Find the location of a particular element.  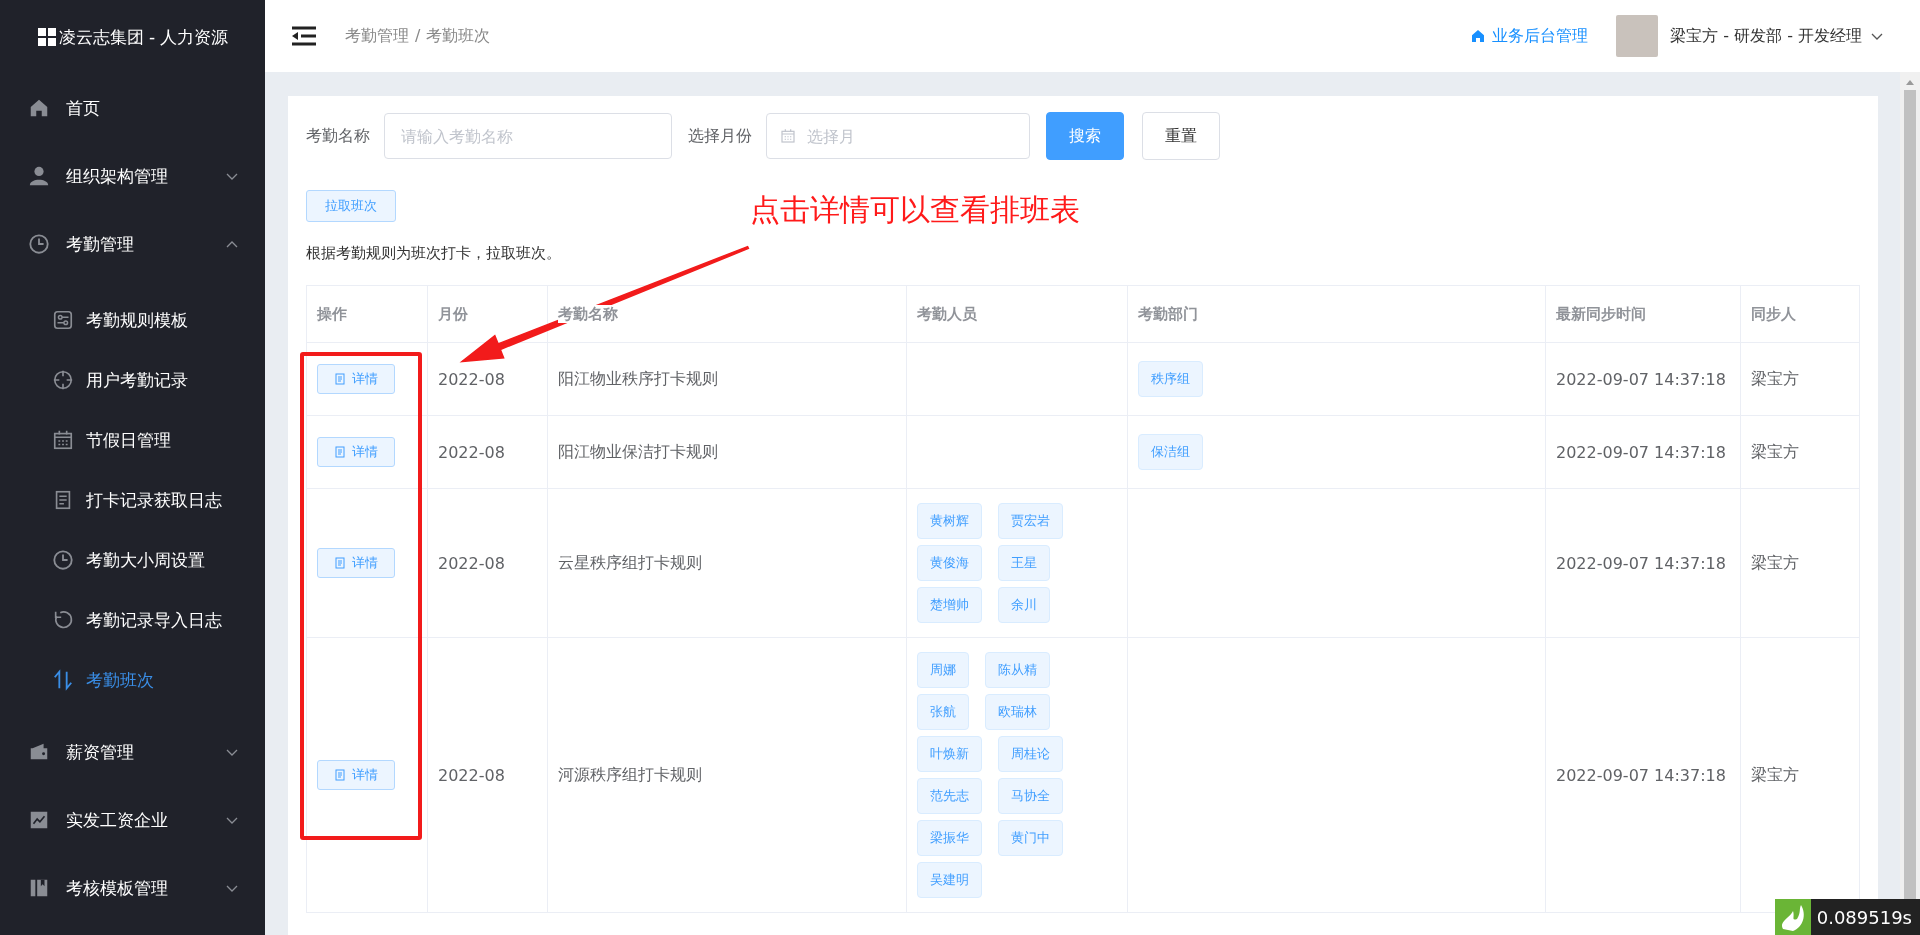

person-tag: 贾宏岩 is located at coordinates (1030, 521).